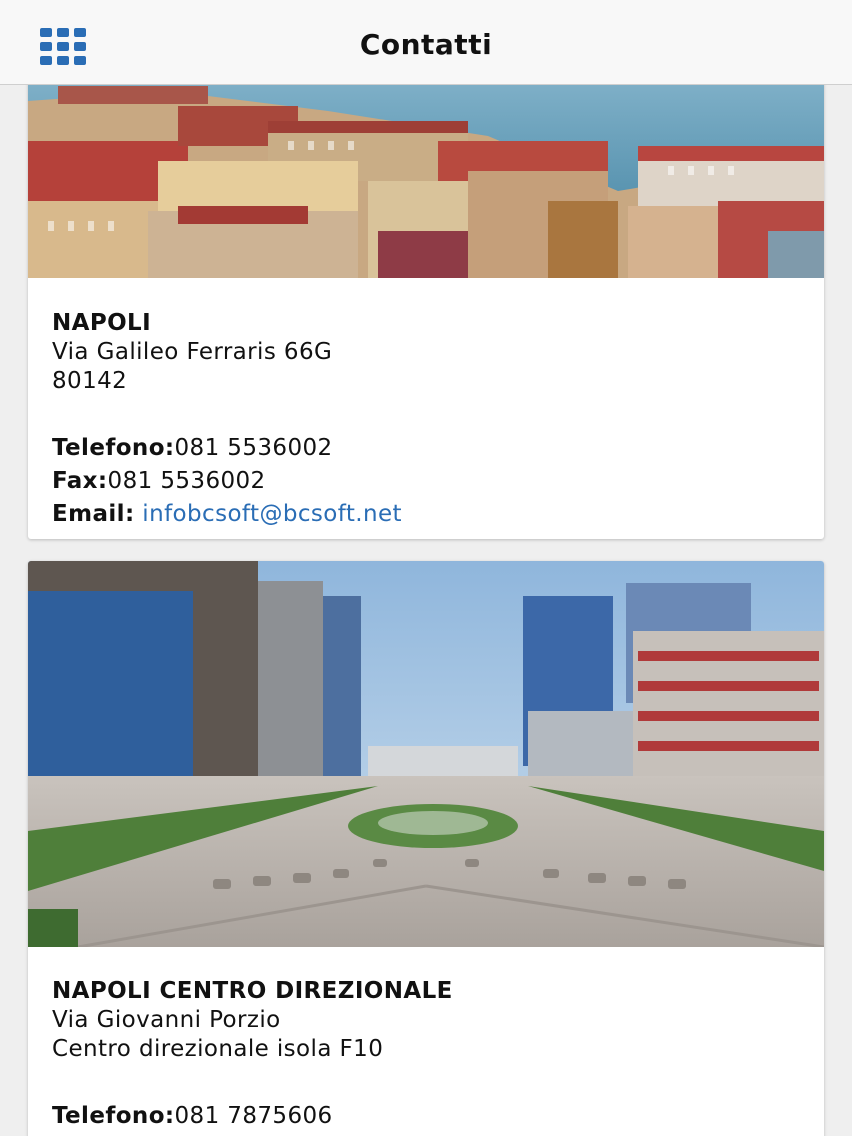 The image size is (852, 1136). What do you see at coordinates (93, 514) in the screenshot?
I see `email-label: Email:` at bounding box center [93, 514].